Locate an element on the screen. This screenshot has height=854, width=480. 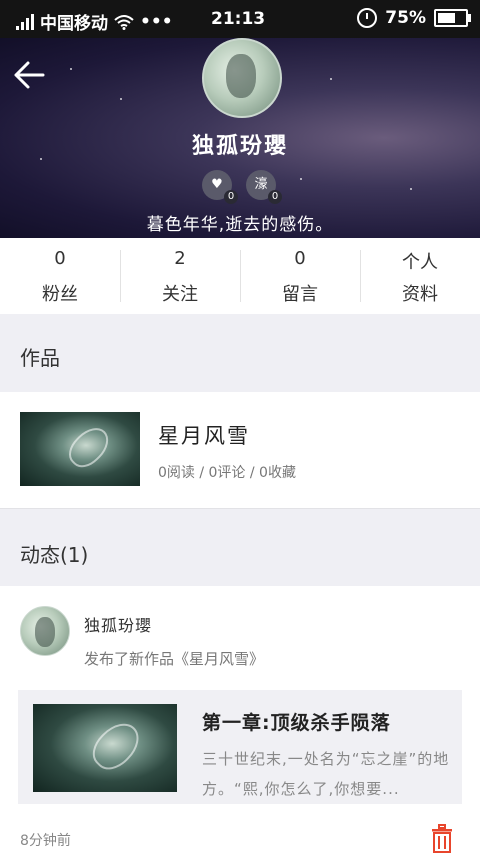
back-arrow-icon is located at coordinates (29, 75).